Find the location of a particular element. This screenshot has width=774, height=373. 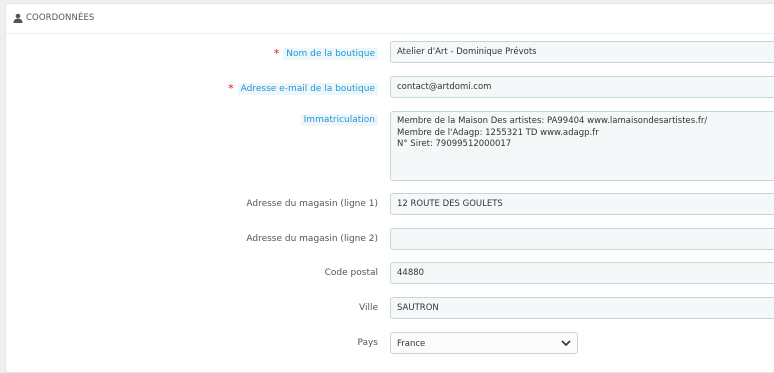

registration-label: Immatriculation is located at coordinates (339, 120).